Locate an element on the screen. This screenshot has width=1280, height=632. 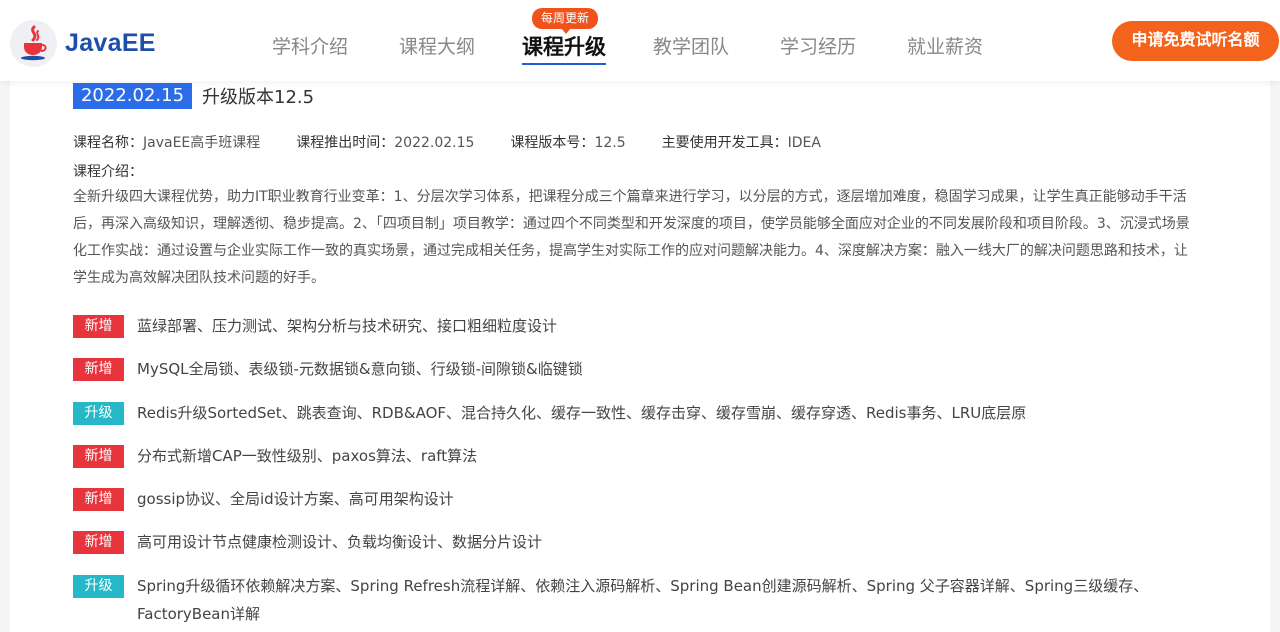
change-item: 新增 分布式新增CAP一致性级别、paxos算法、raft算法 is located at coordinates (638, 463).